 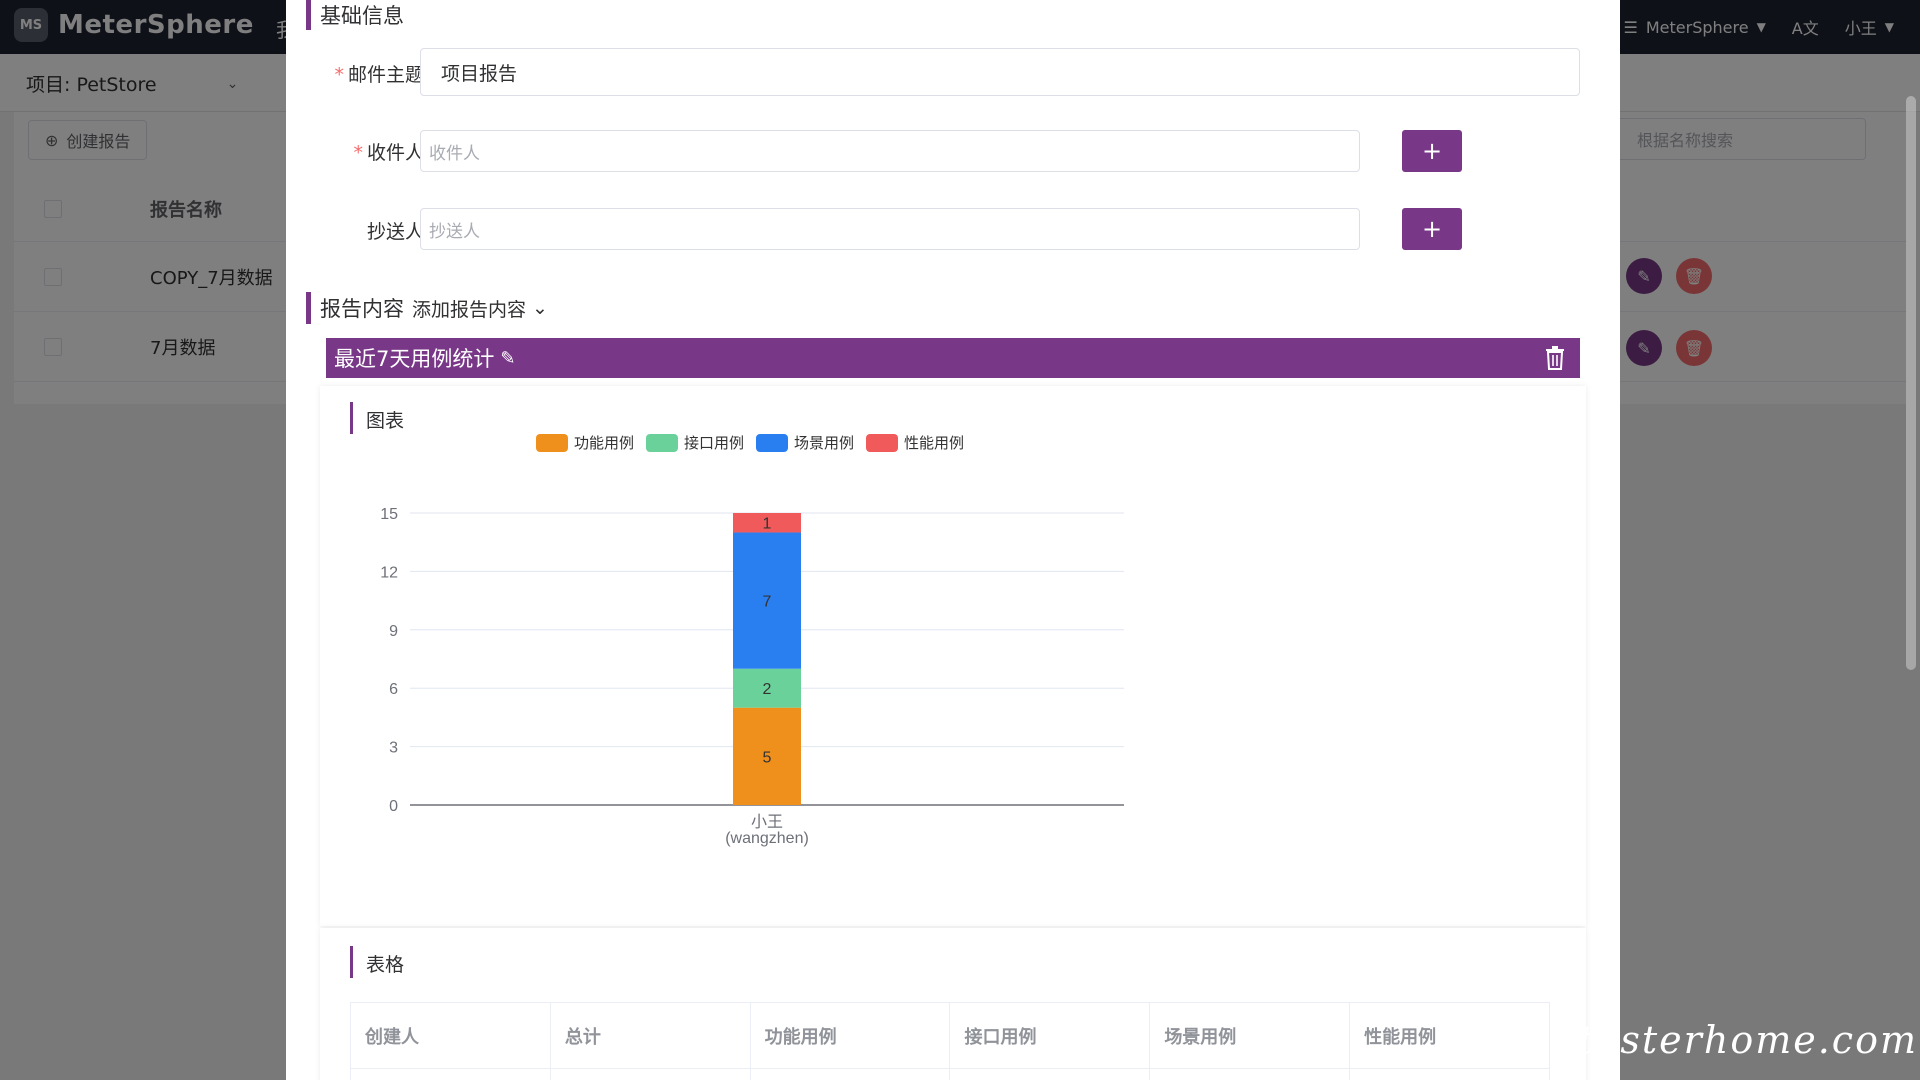 I want to click on cc-label: 抄送人, so click(x=369, y=230).